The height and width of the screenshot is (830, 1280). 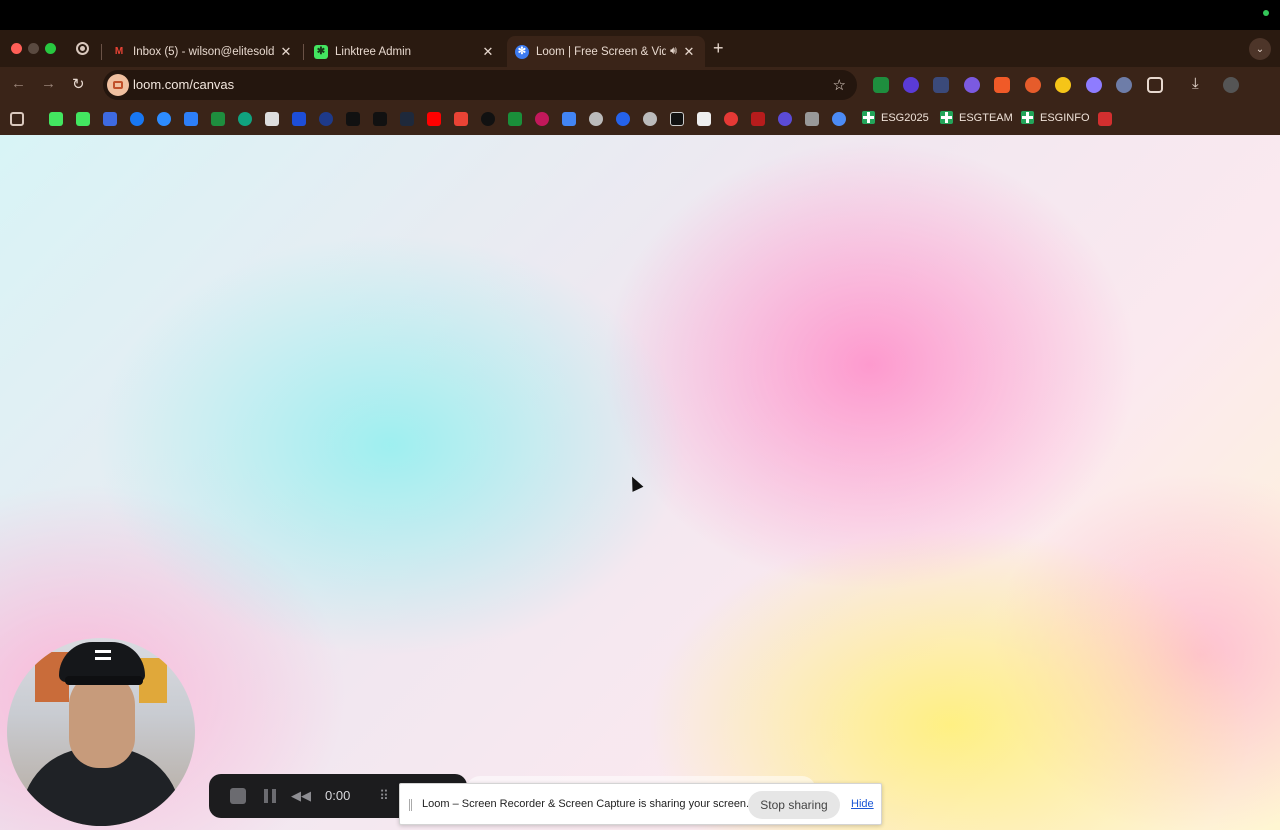 What do you see at coordinates (82, 48) in the screenshot?
I see `screen-record-icon` at bounding box center [82, 48].